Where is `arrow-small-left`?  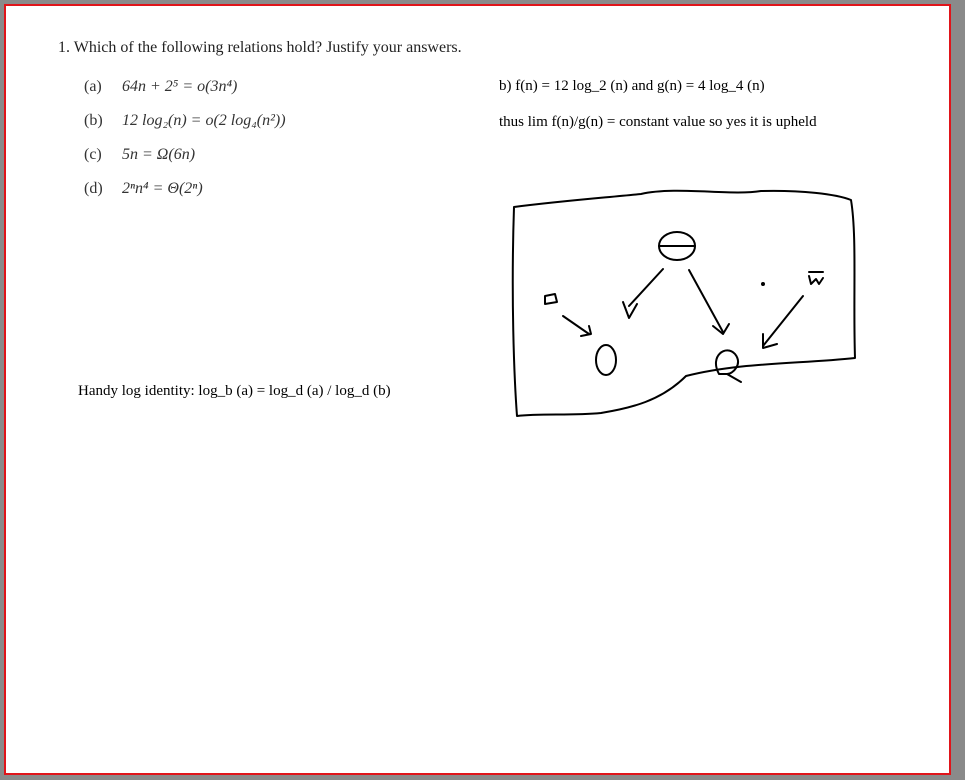
arrow-small-left is located at coordinates (577, 326).